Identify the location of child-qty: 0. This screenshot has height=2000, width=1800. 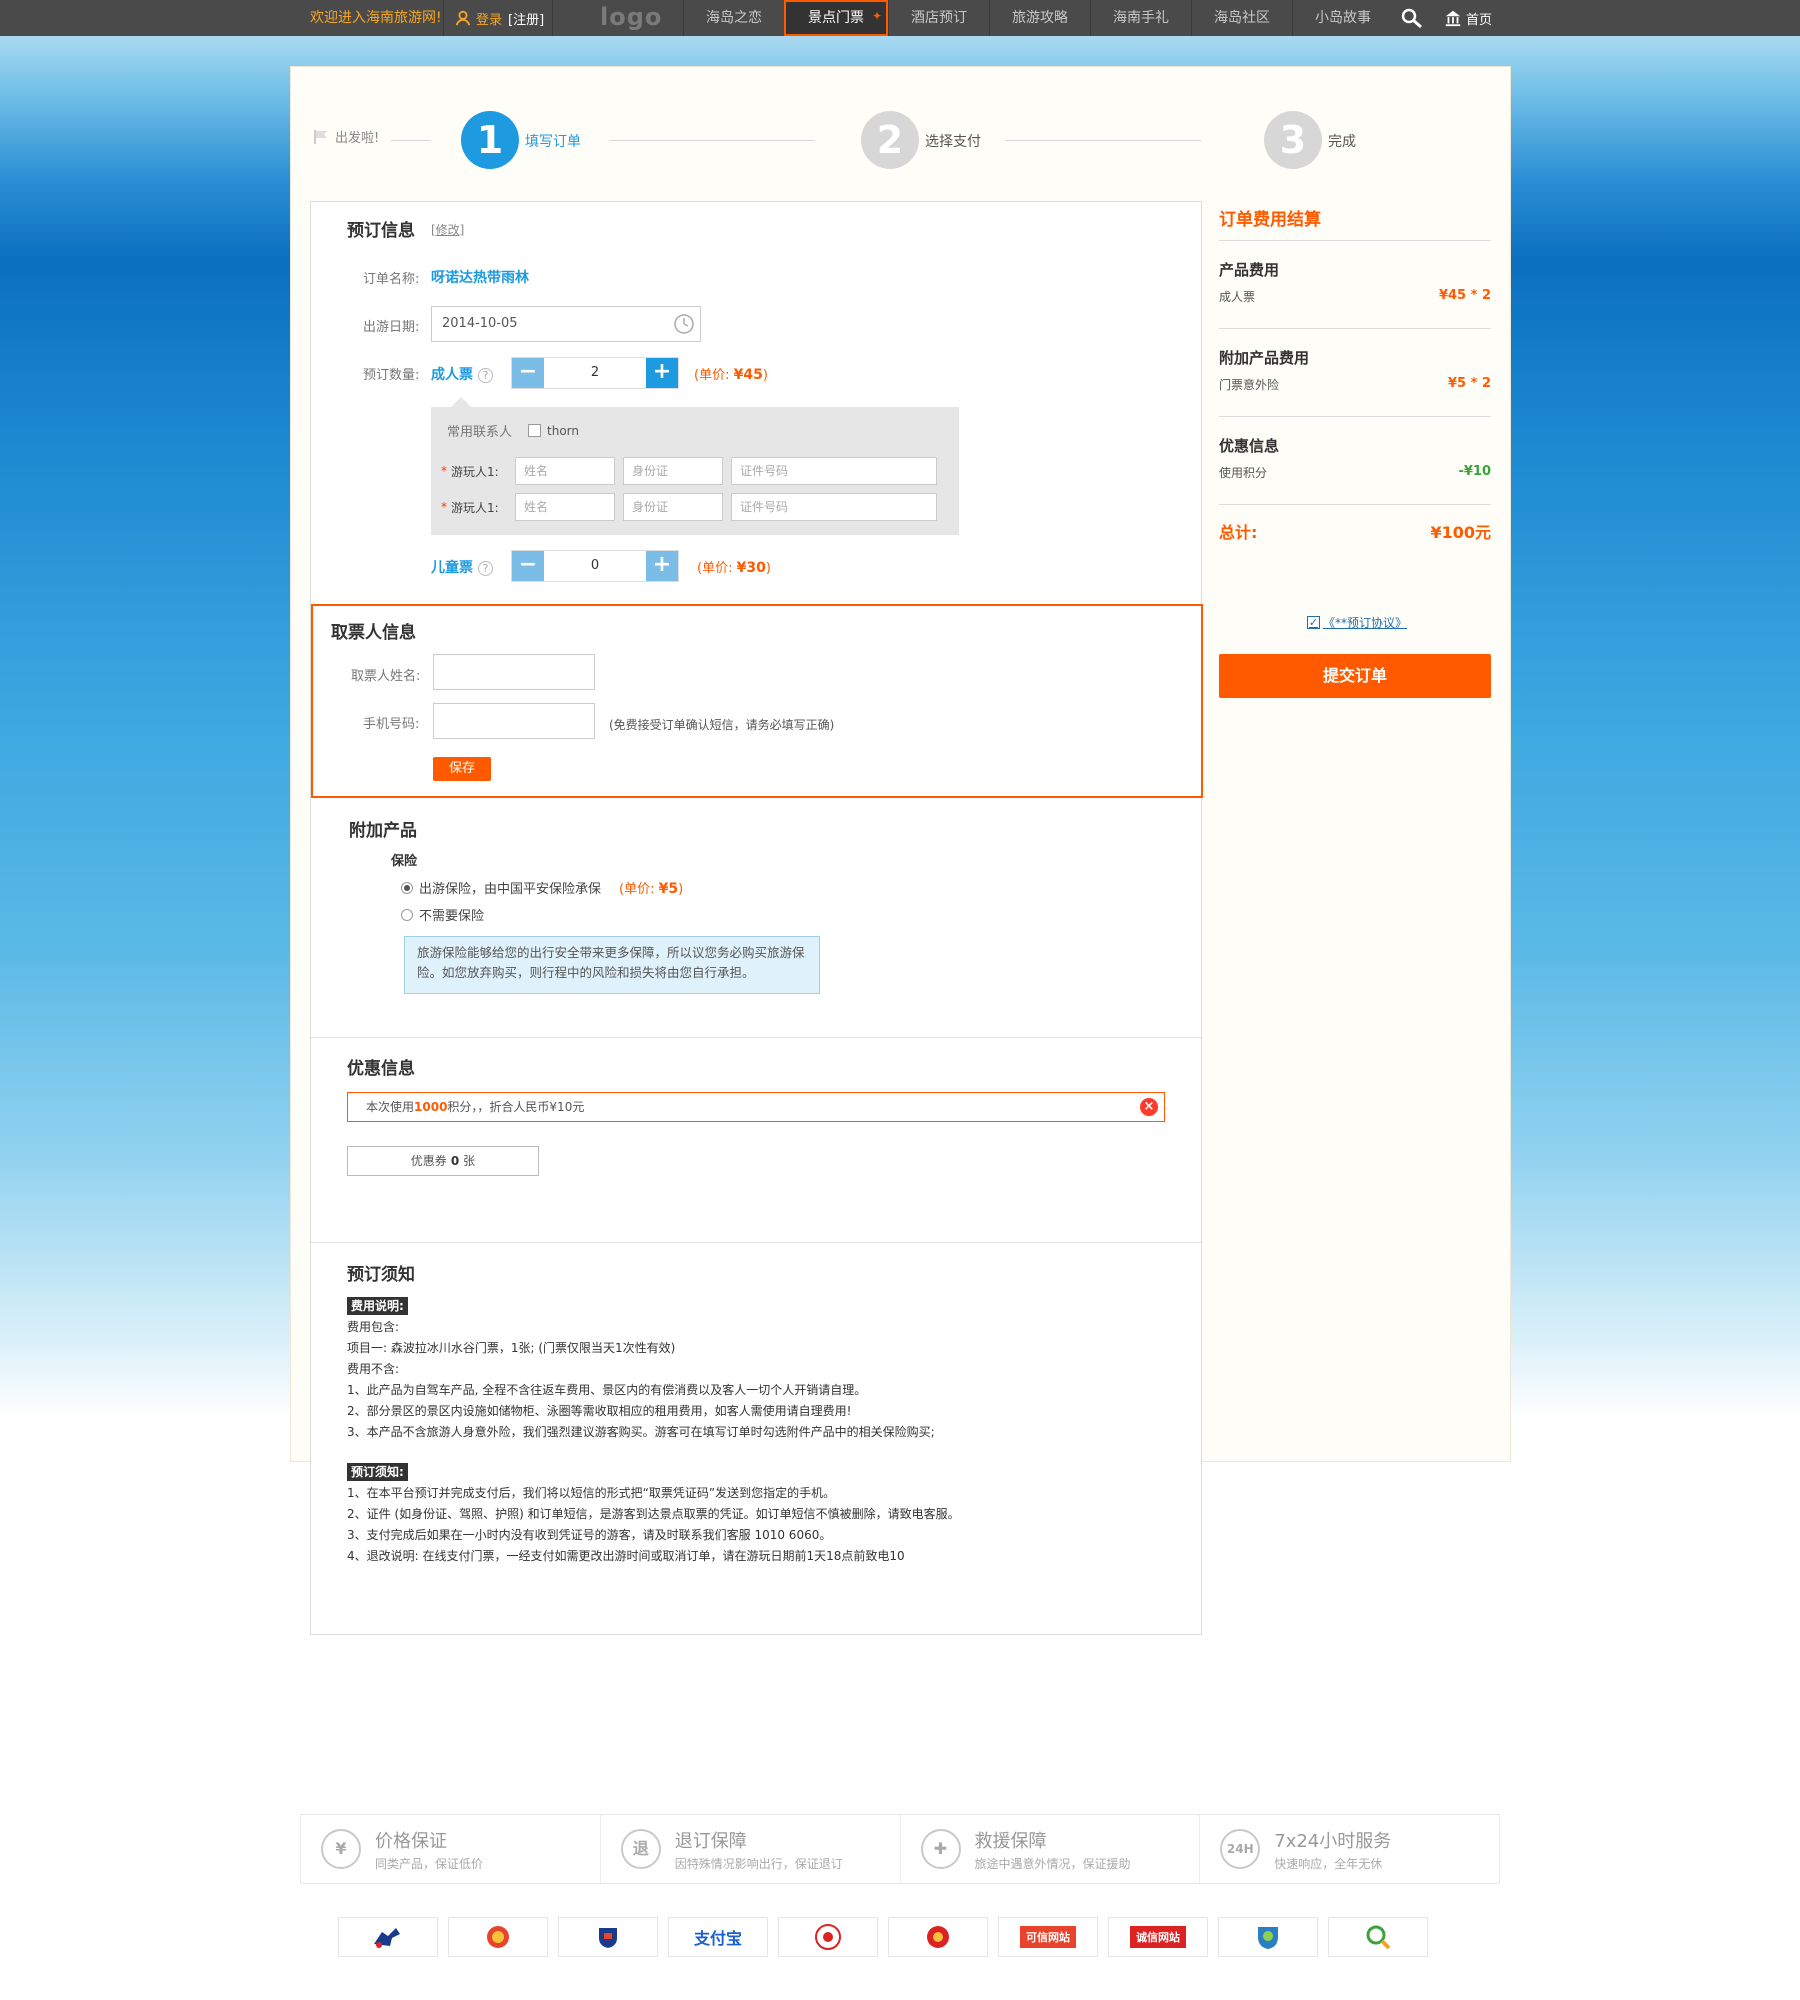
(595, 566).